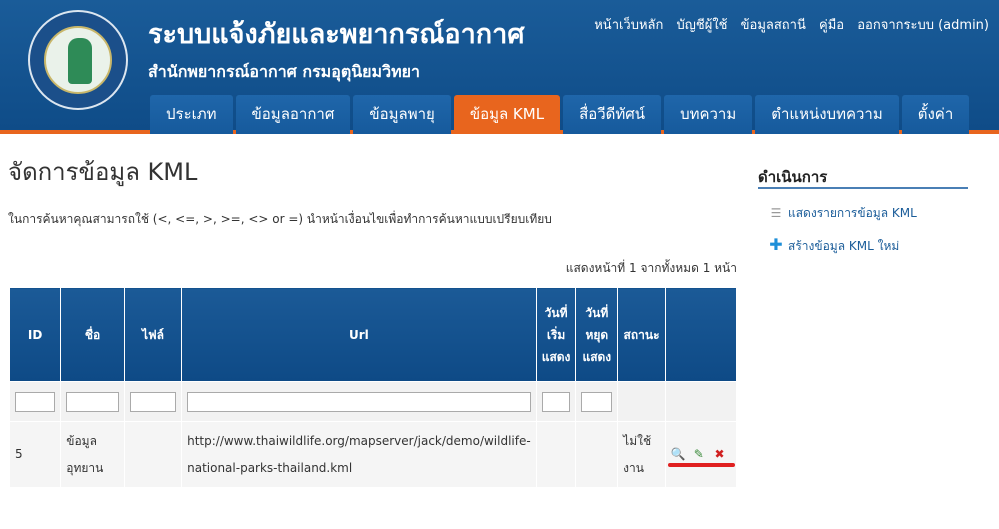 This screenshot has height=529, width=999. I want to click on column-header-name: ชื่อ, so click(92, 334).